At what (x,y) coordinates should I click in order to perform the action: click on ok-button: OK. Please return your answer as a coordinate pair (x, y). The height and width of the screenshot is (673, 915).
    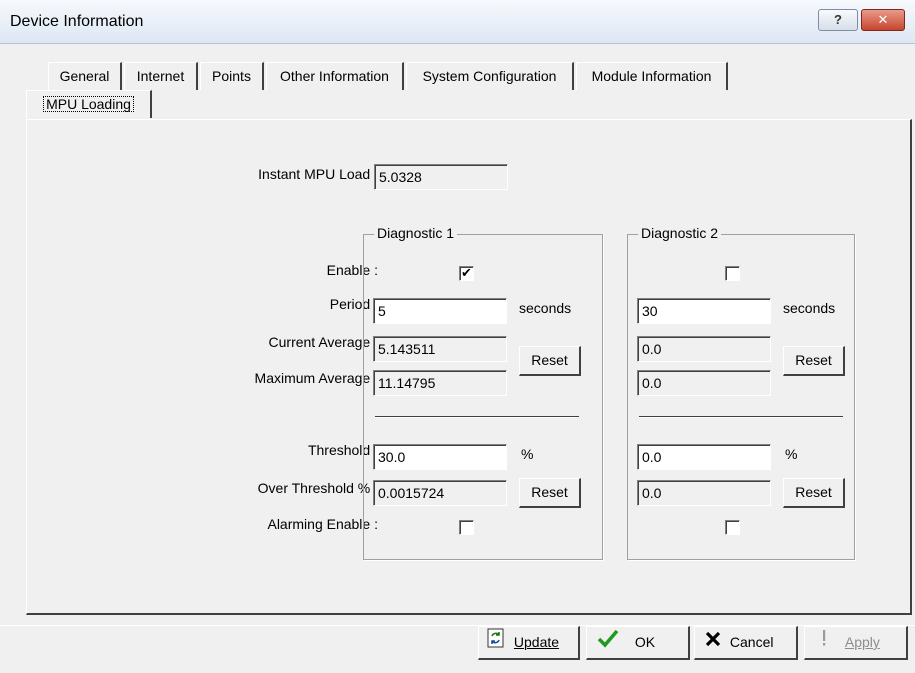
    Looking at the image, I should click on (638, 643).